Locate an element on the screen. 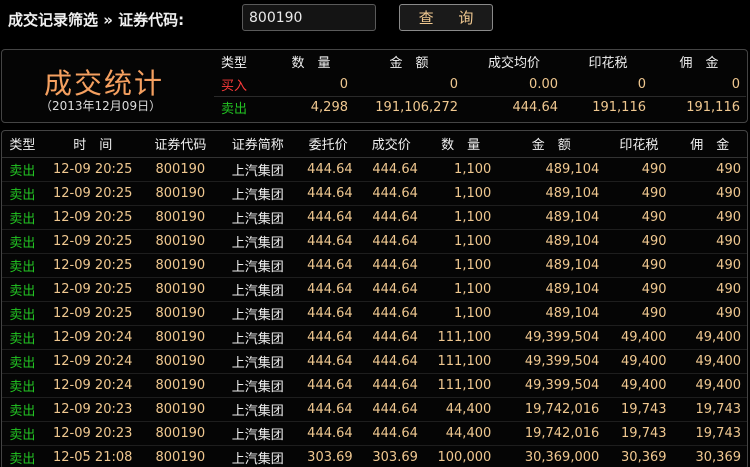  summary-row: 卖出 4,298 191,106,272 444.64 191,116 191,116 is located at coordinates (480, 107).